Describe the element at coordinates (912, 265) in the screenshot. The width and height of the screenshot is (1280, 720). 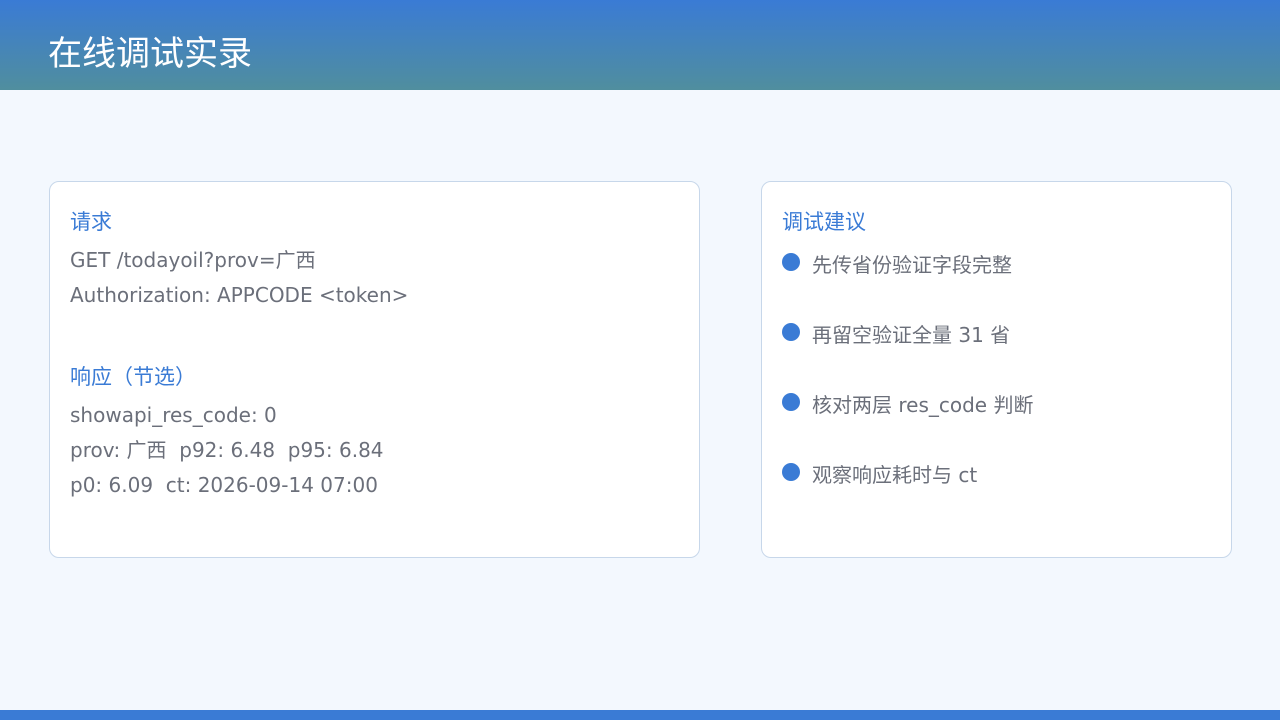
I see `tip-text: 先传省份验证字段完整` at that location.